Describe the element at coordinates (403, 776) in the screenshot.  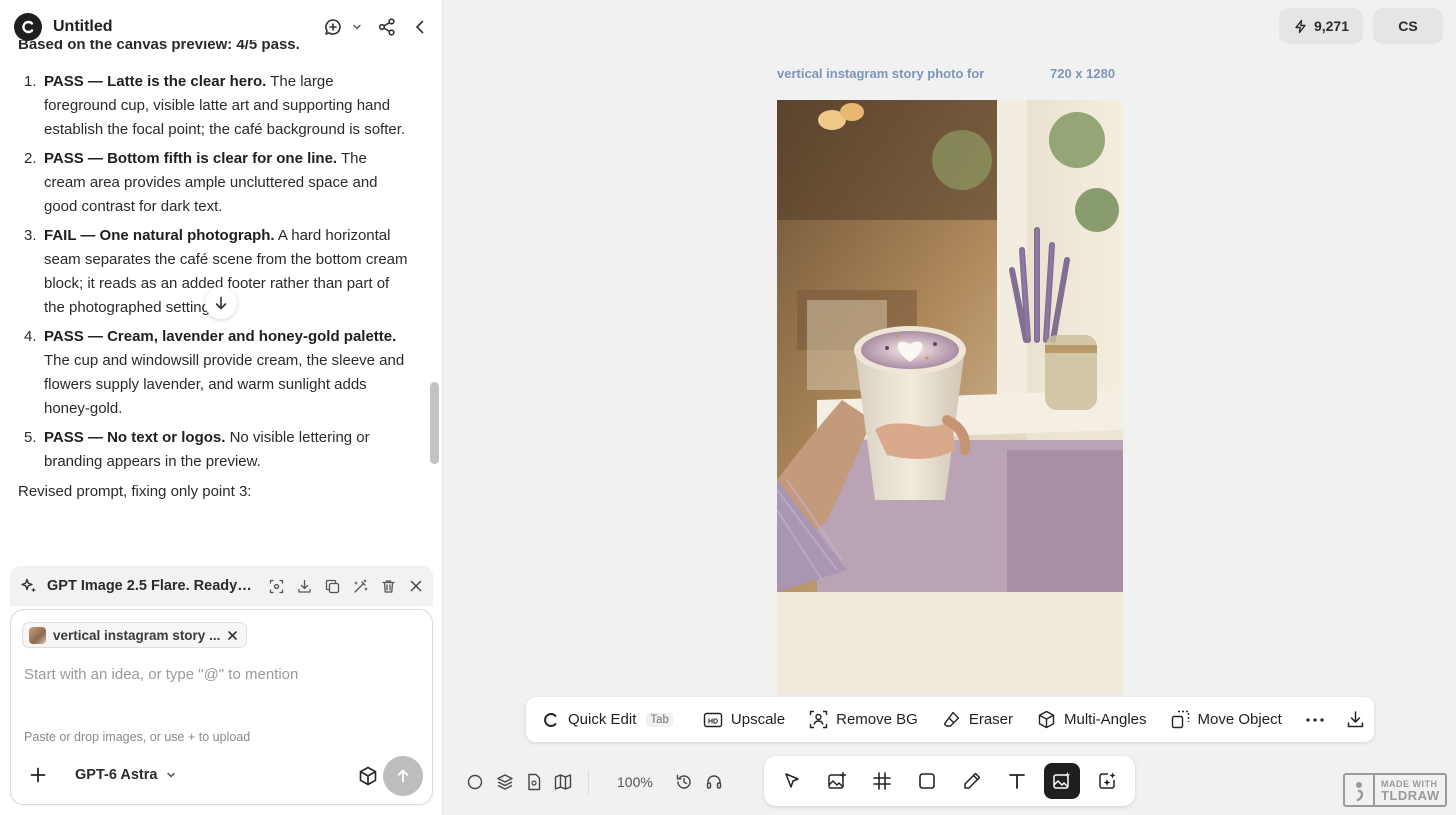
I see `send-button` at that location.